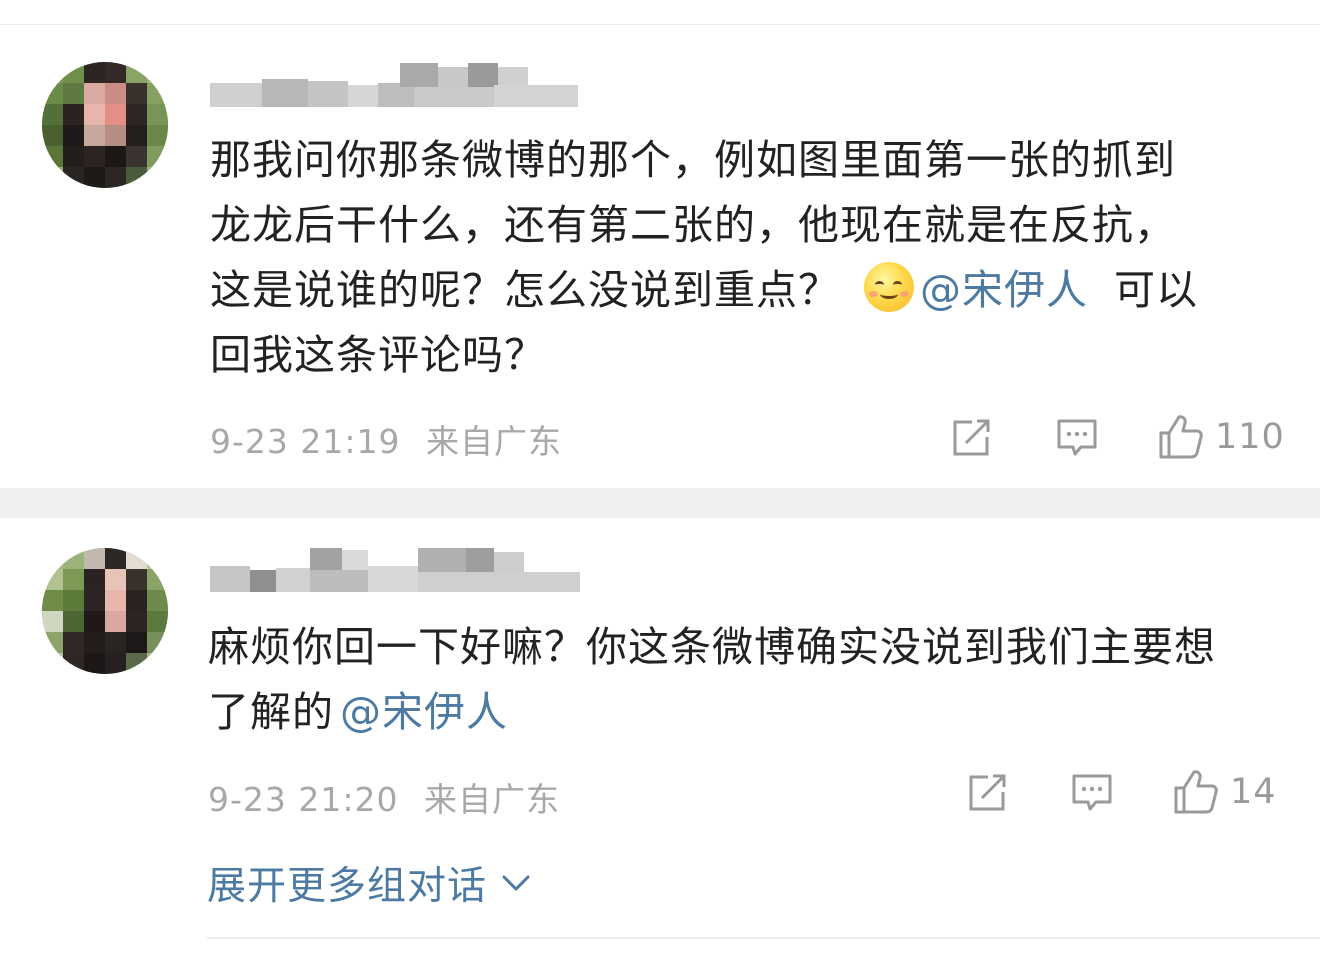  Describe the element at coordinates (889, 287) in the screenshot. I see `smiling-face-emoji` at that location.